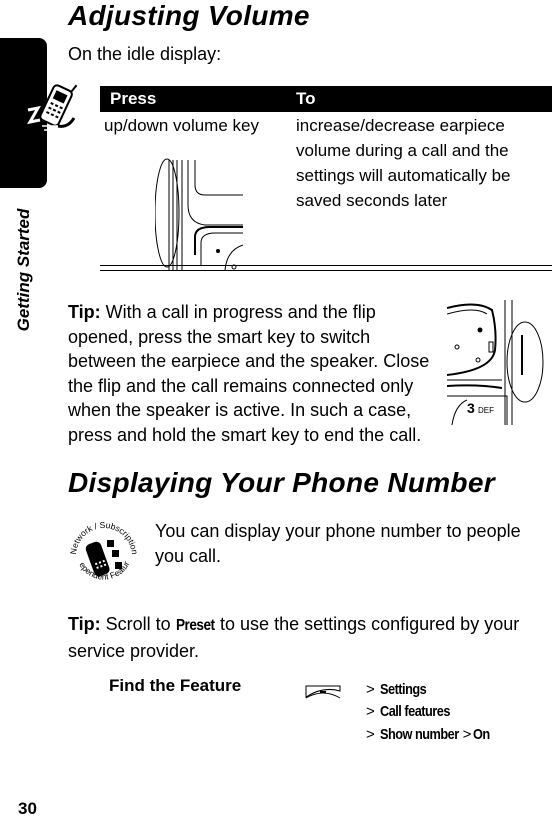 The image size is (552, 819). I want to click on table-header: Press To, so click(326, 99).